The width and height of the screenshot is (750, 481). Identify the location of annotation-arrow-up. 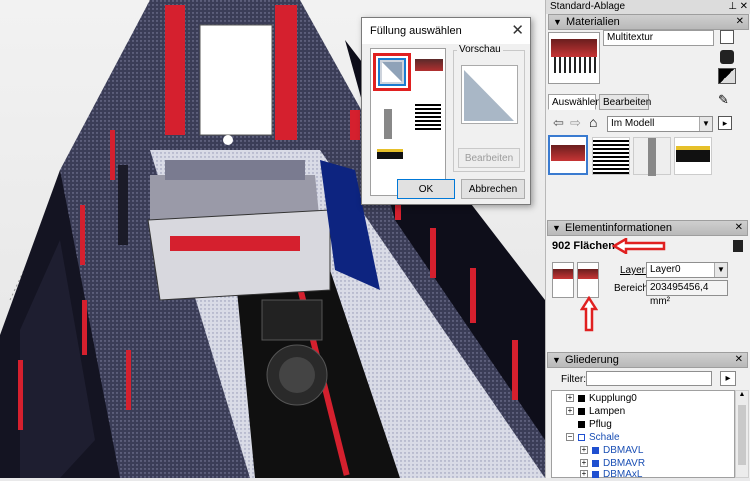
(589, 315).